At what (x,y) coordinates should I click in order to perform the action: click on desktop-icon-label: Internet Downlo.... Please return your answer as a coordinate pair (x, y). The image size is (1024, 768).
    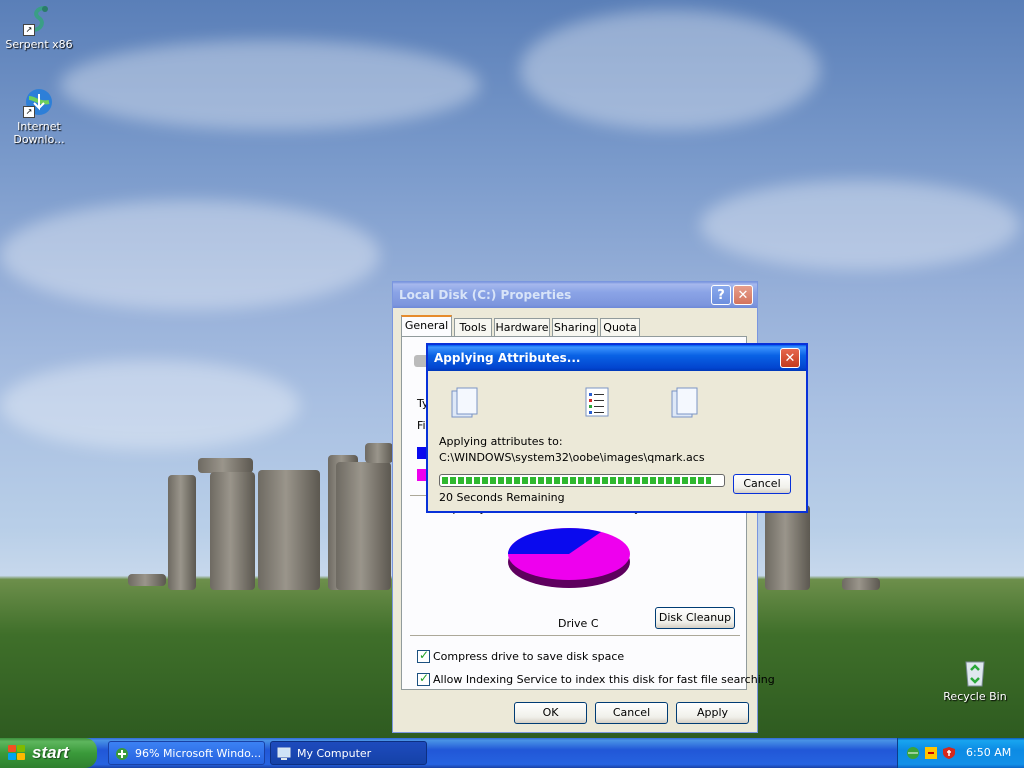
    Looking at the image, I should click on (39, 133).